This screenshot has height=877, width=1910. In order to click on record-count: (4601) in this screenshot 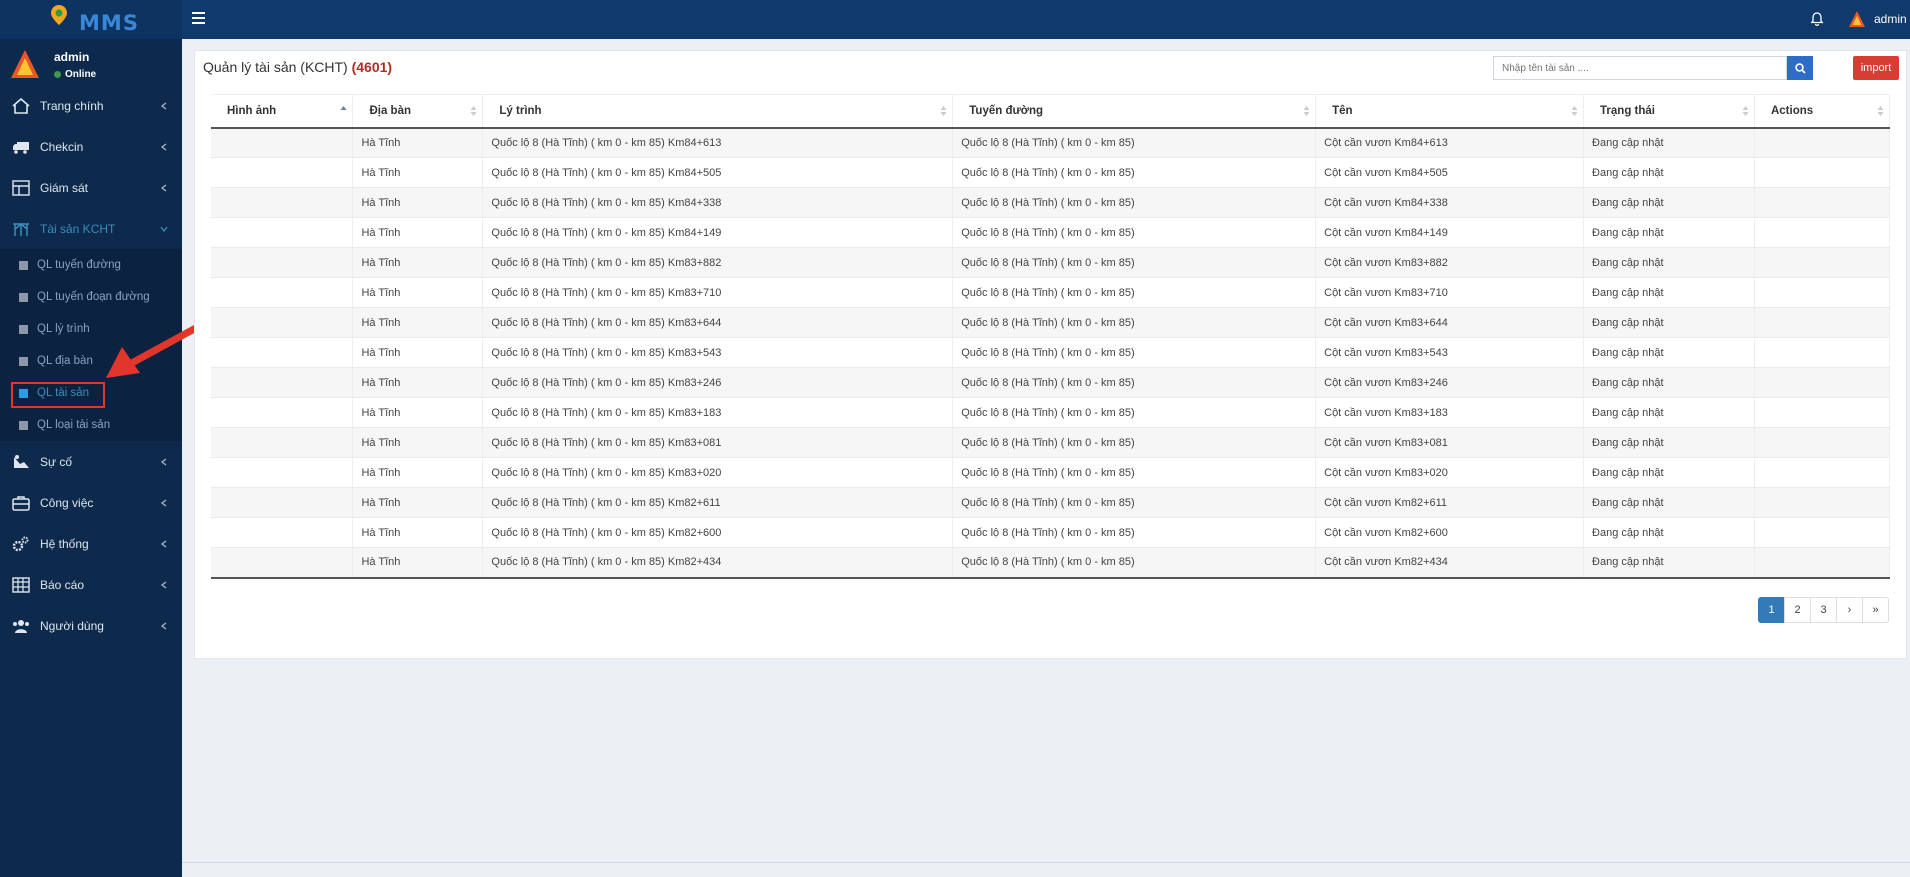, I will do `click(372, 67)`.